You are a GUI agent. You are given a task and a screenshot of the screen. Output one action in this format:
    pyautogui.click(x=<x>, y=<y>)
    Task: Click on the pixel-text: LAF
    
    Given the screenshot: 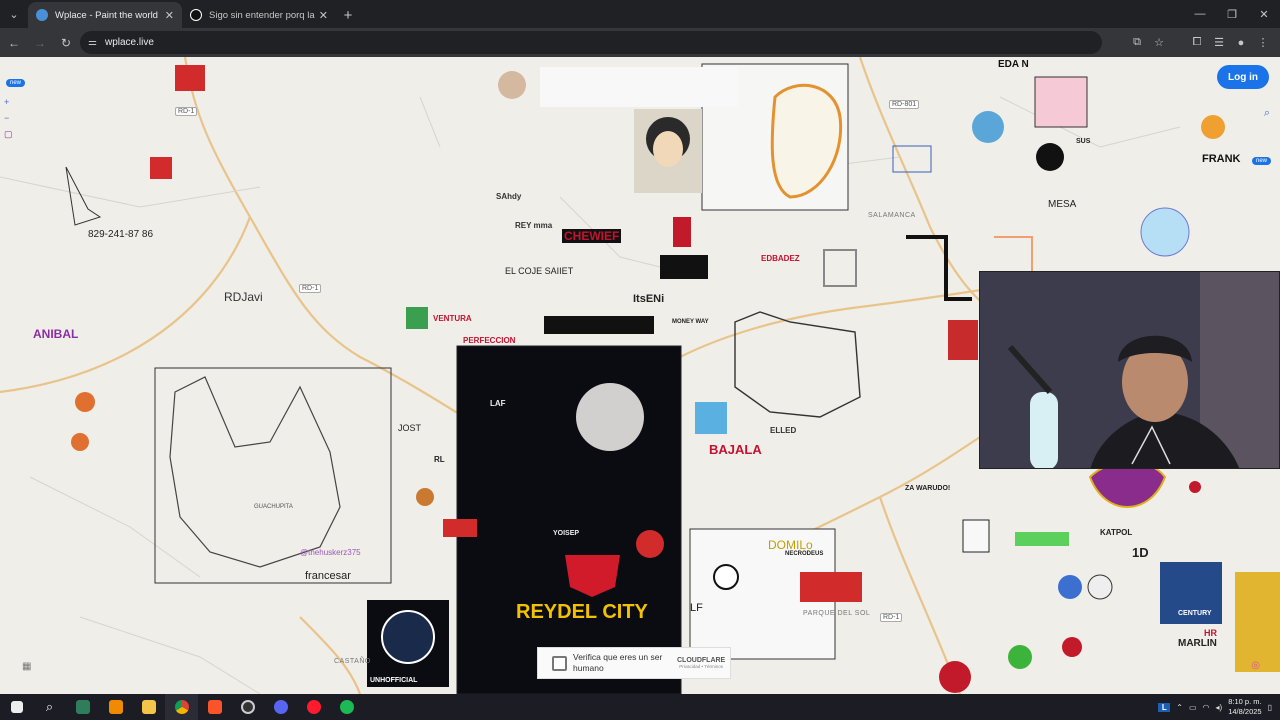 What is the action you would take?
    pyautogui.click(x=498, y=403)
    